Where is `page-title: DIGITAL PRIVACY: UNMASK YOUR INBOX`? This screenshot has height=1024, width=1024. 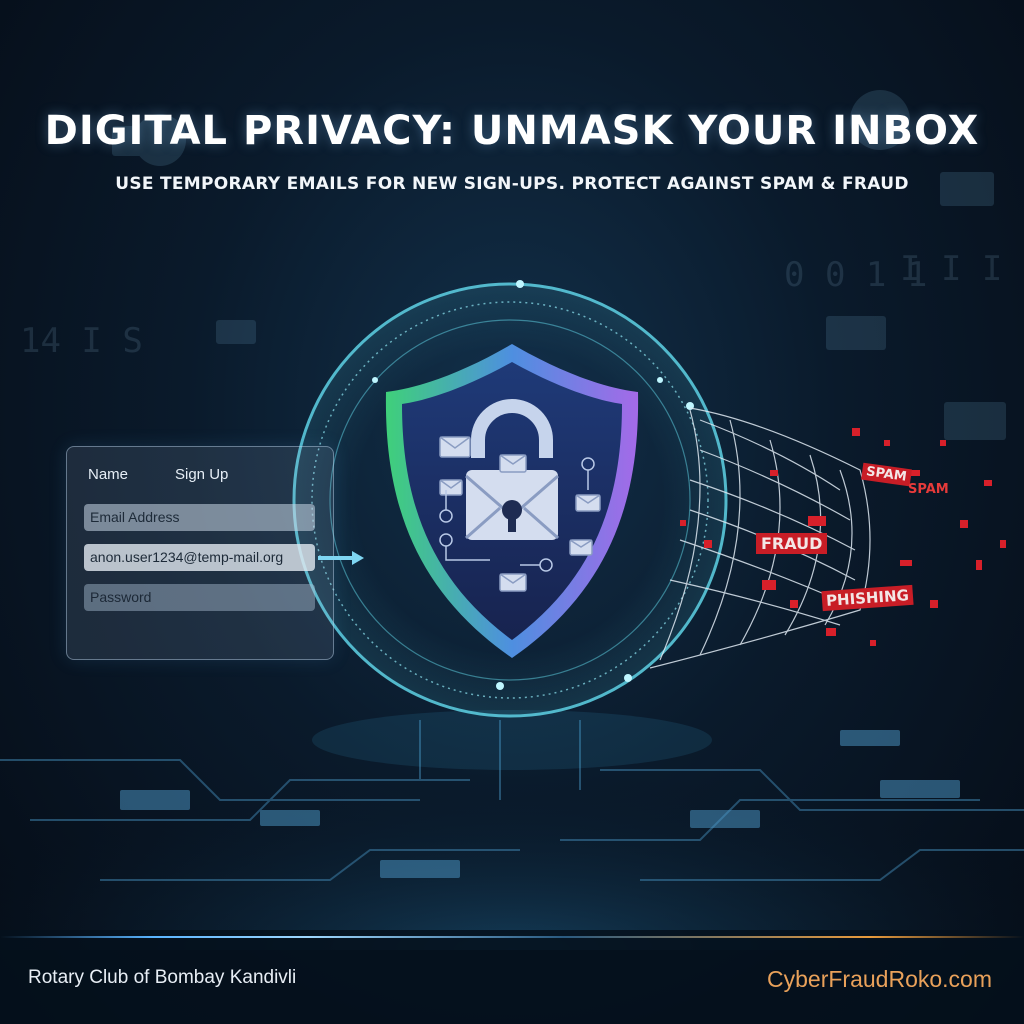
page-title: DIGITAL PRIVACY: UNMASK YOUR INBOX is located at coordinates (512, 131).